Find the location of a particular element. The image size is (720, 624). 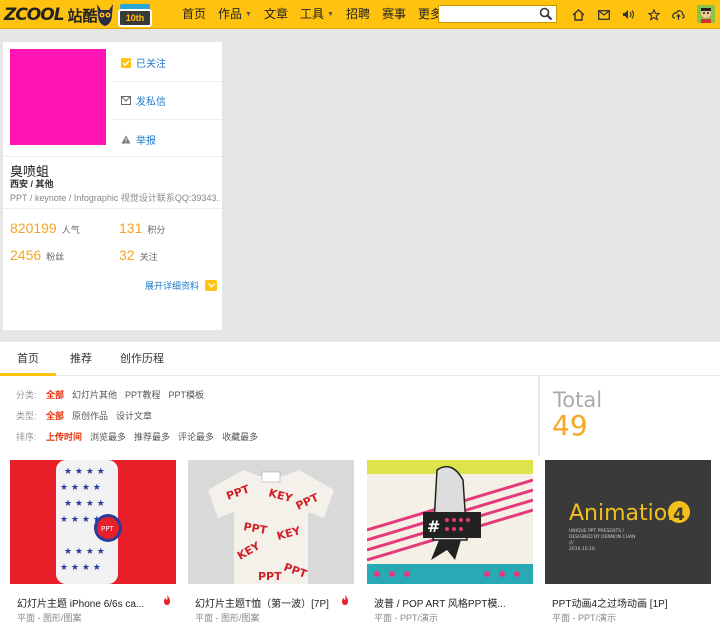

tab-history: 创作历程 is located at coordinates (142, 359).